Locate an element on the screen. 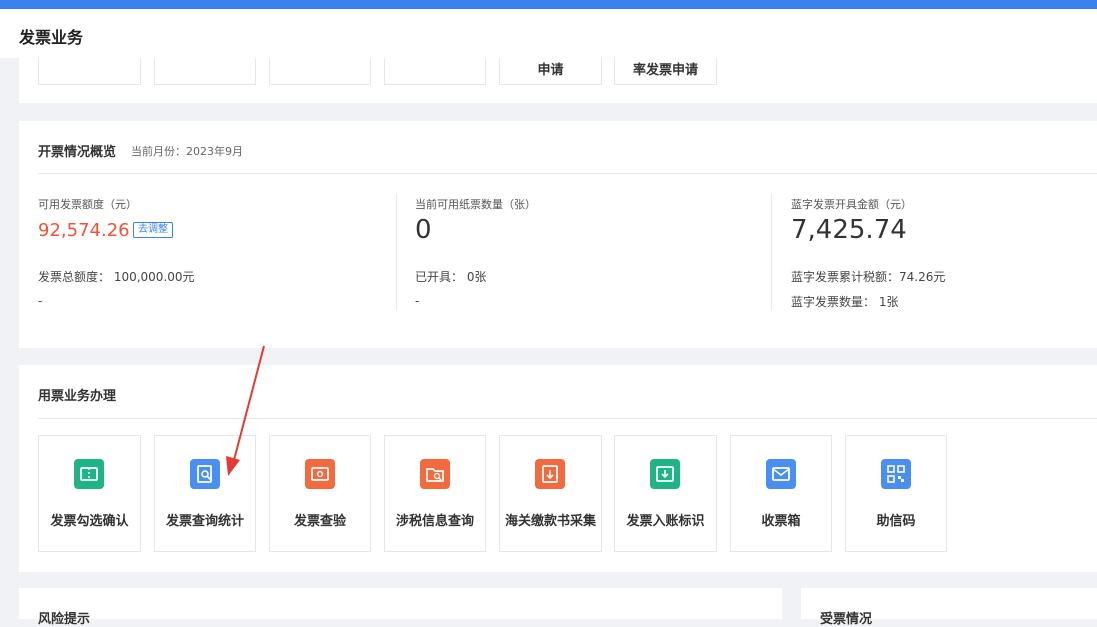 The image size is (1097, 627). issued-line: 已开具： 0张 is located at coordinates (451, 277).